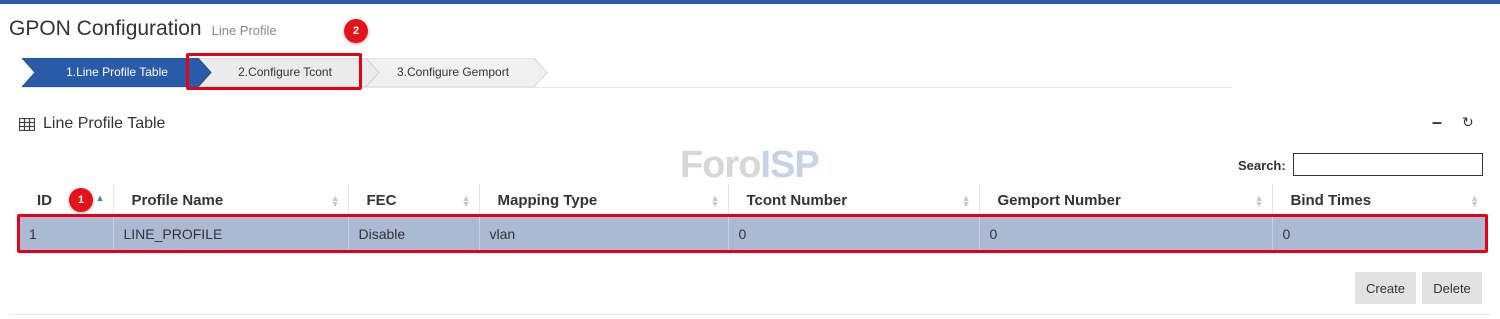 This screenshot has width=1500, height=319. Describe the element at coordinates (81, 200) in the screenshot. I see `callout-badge-1: 1` at that location.